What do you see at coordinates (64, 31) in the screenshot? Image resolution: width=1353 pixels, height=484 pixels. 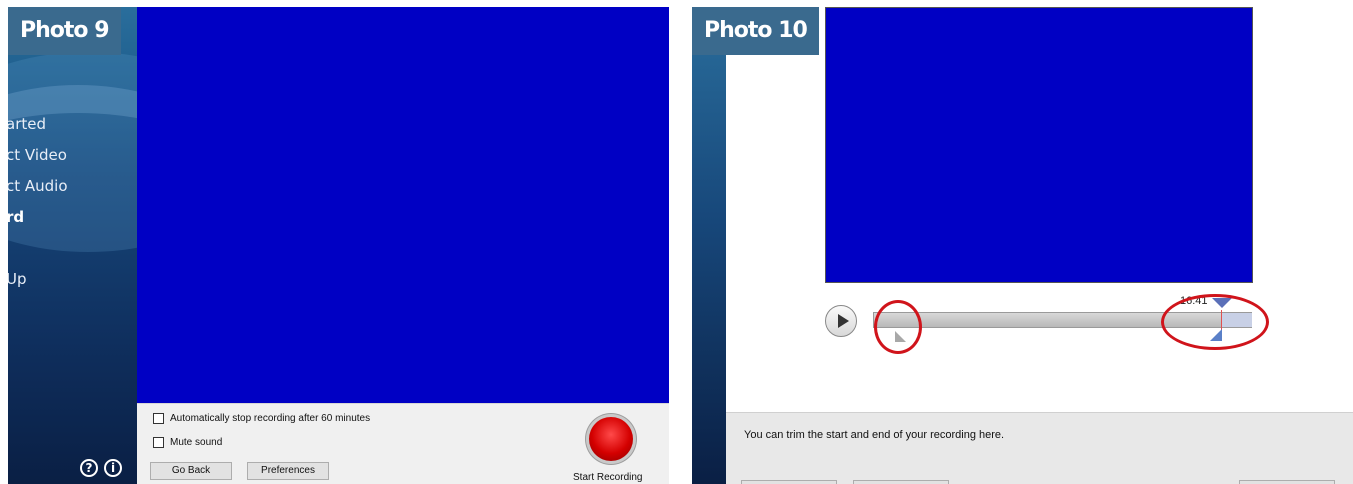 I see `photo-9-tag: Photo 9` at bounding box center [64, 31].